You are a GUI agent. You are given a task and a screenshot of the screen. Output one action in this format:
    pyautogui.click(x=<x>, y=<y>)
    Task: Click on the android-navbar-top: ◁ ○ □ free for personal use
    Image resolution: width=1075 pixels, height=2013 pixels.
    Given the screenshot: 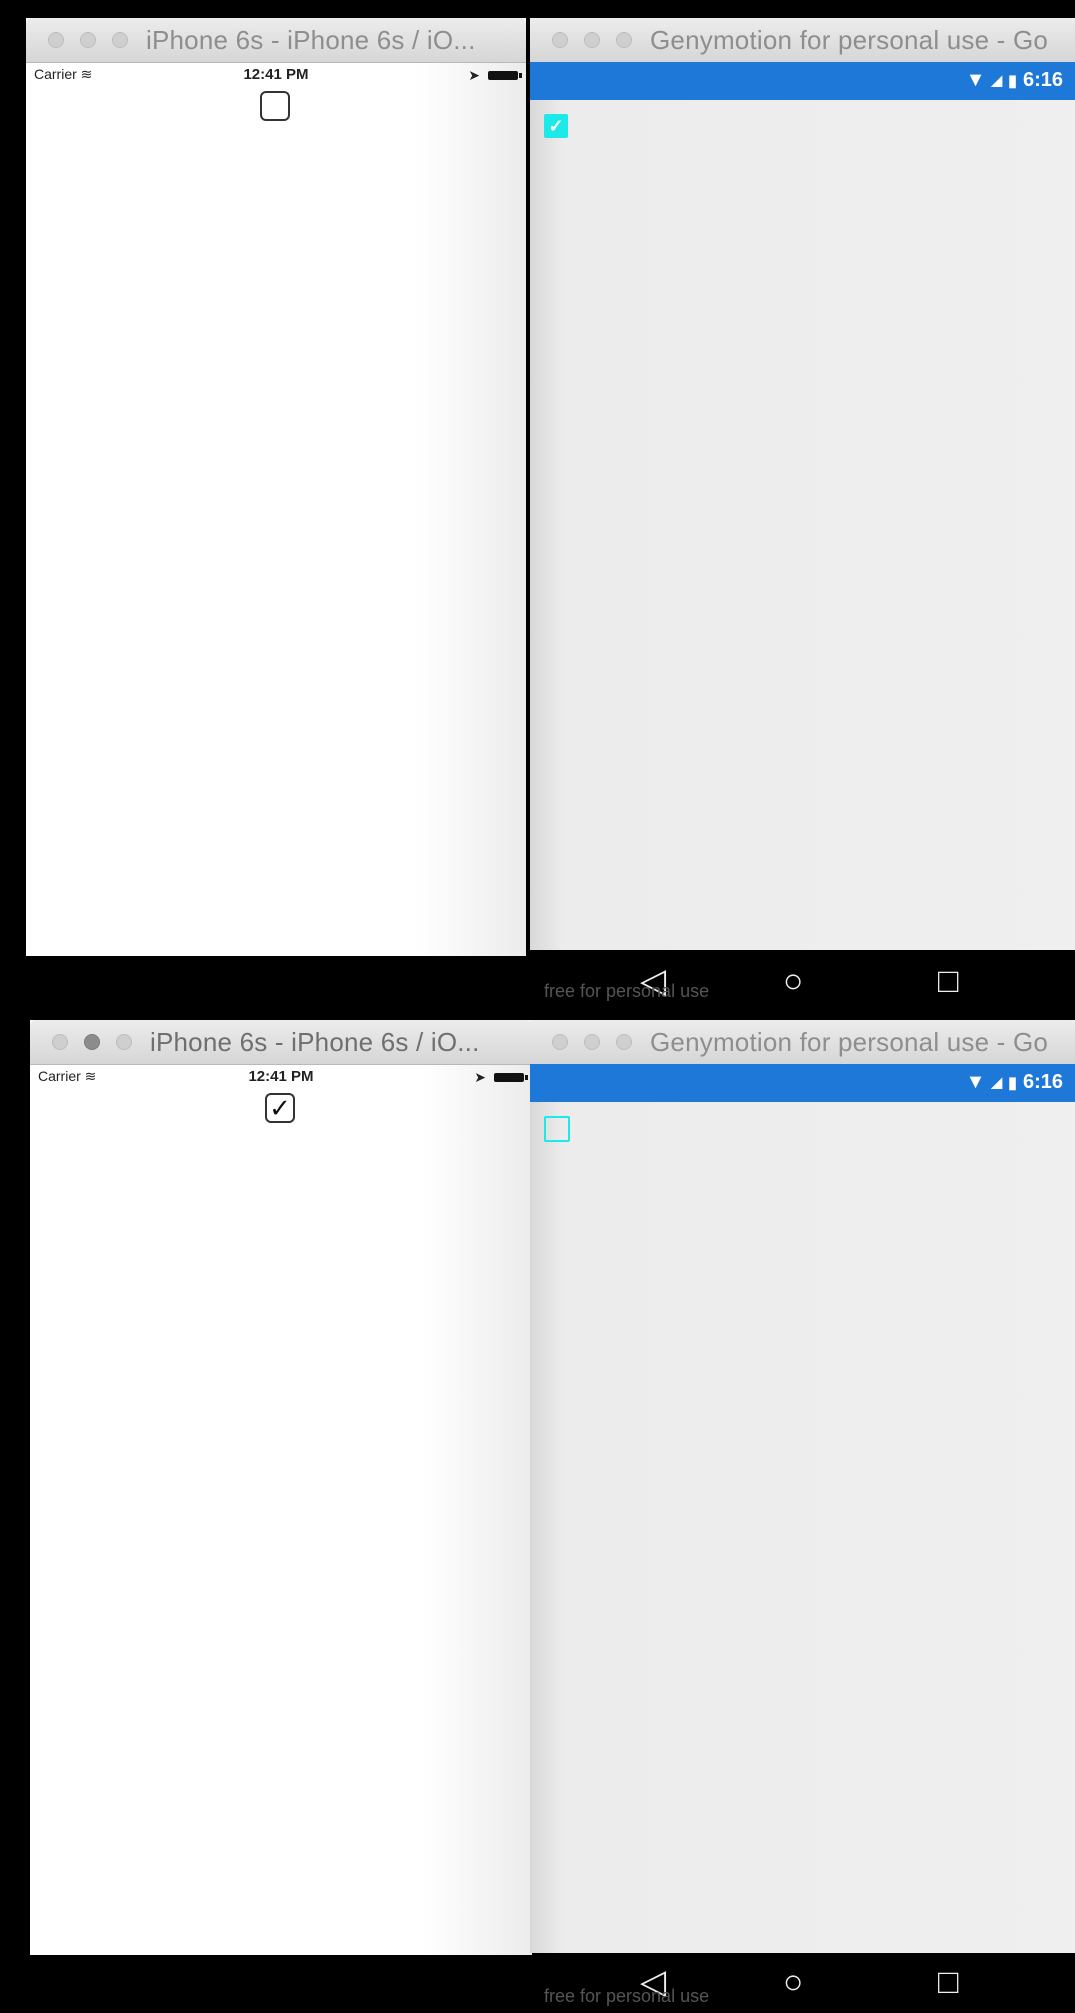 What is the action you would take?
    pyautogui.click(x=802, y=982)
    